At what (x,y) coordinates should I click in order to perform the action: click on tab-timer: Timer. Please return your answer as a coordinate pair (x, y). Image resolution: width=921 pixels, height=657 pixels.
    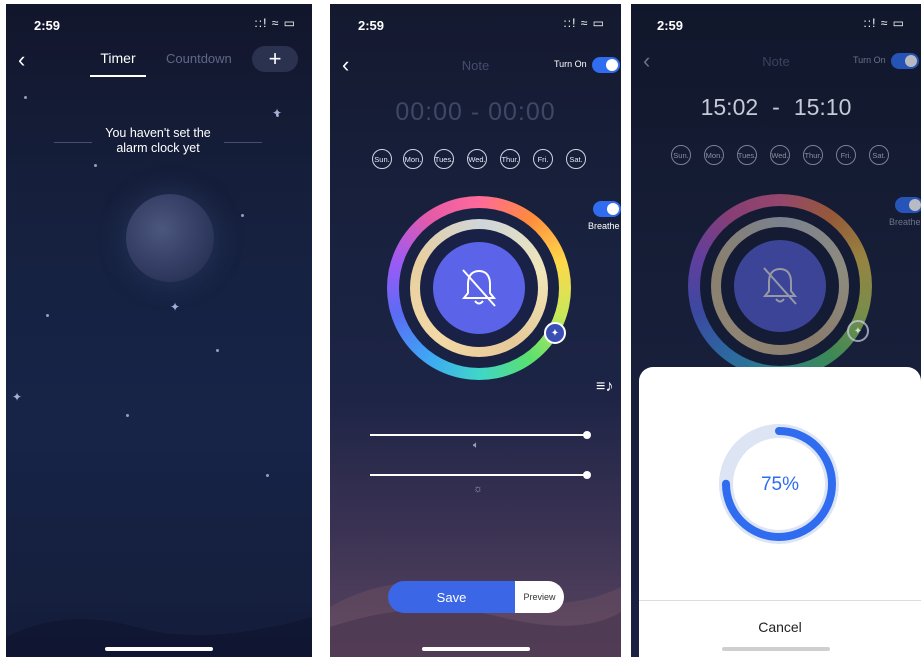
    Looking at the image, I should click on (118, 63).